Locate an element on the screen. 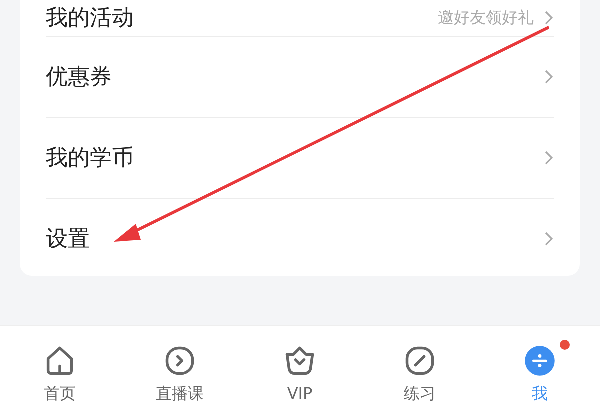  tab-button: 练习 is located at coordinates (420, 373).